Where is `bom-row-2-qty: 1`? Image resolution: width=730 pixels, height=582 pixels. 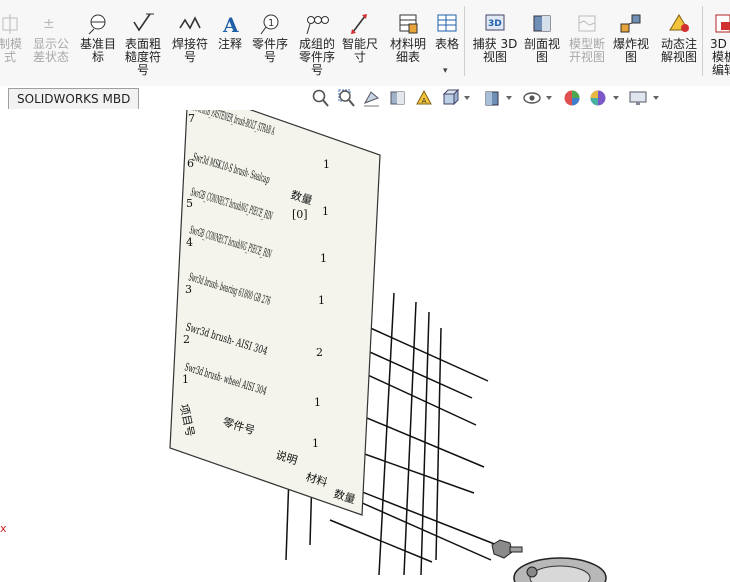
bom-row-2-qty: 1 is located at coordinates (317, 402).